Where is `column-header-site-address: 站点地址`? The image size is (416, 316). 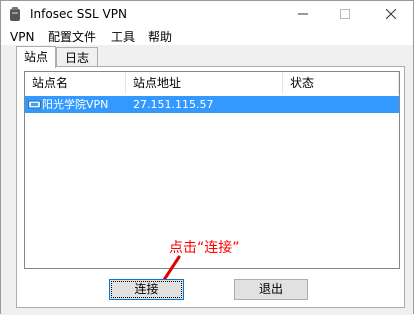 column-header-site-address: 站点地址 is located at coordinates (204, 83).